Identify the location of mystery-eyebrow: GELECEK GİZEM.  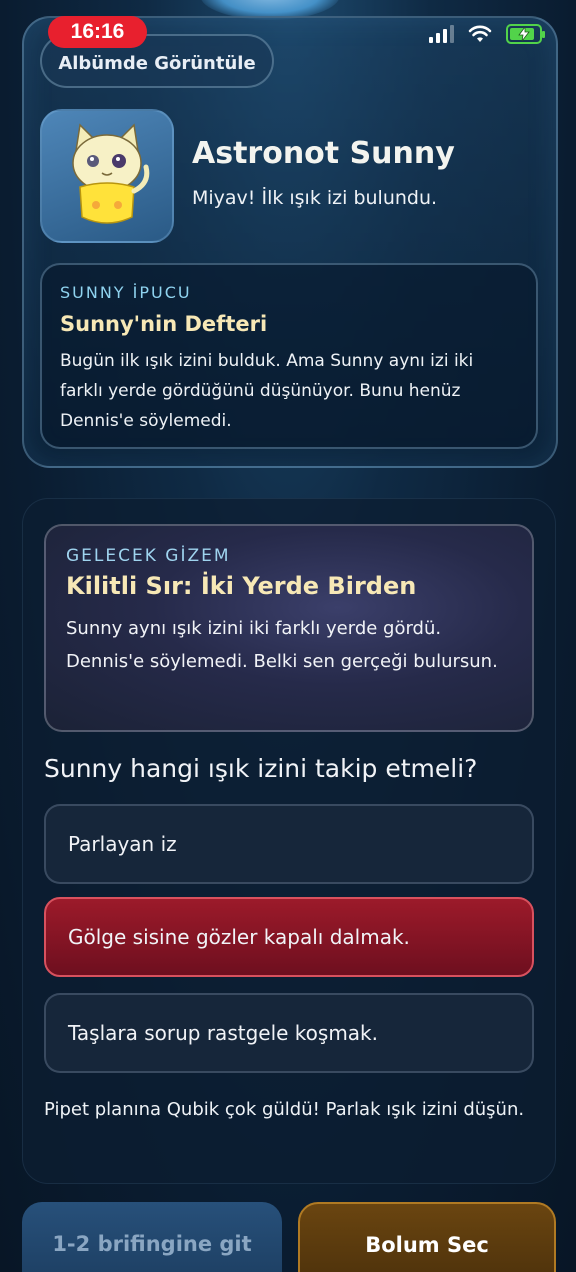
(148, 556).